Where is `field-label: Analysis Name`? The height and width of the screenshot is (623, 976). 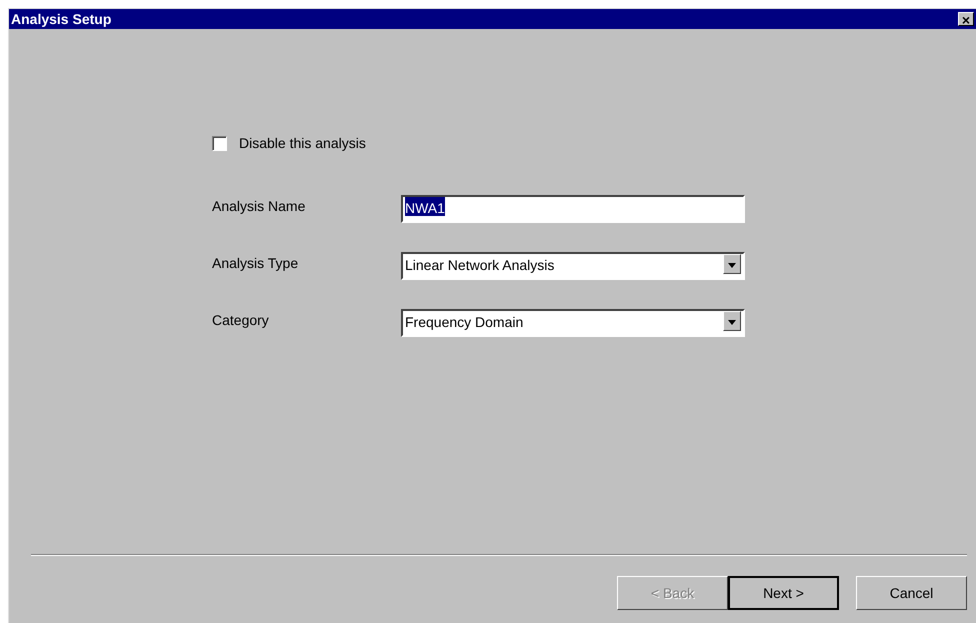
field-label: Analysis Name is located at coordinates (259, 205).